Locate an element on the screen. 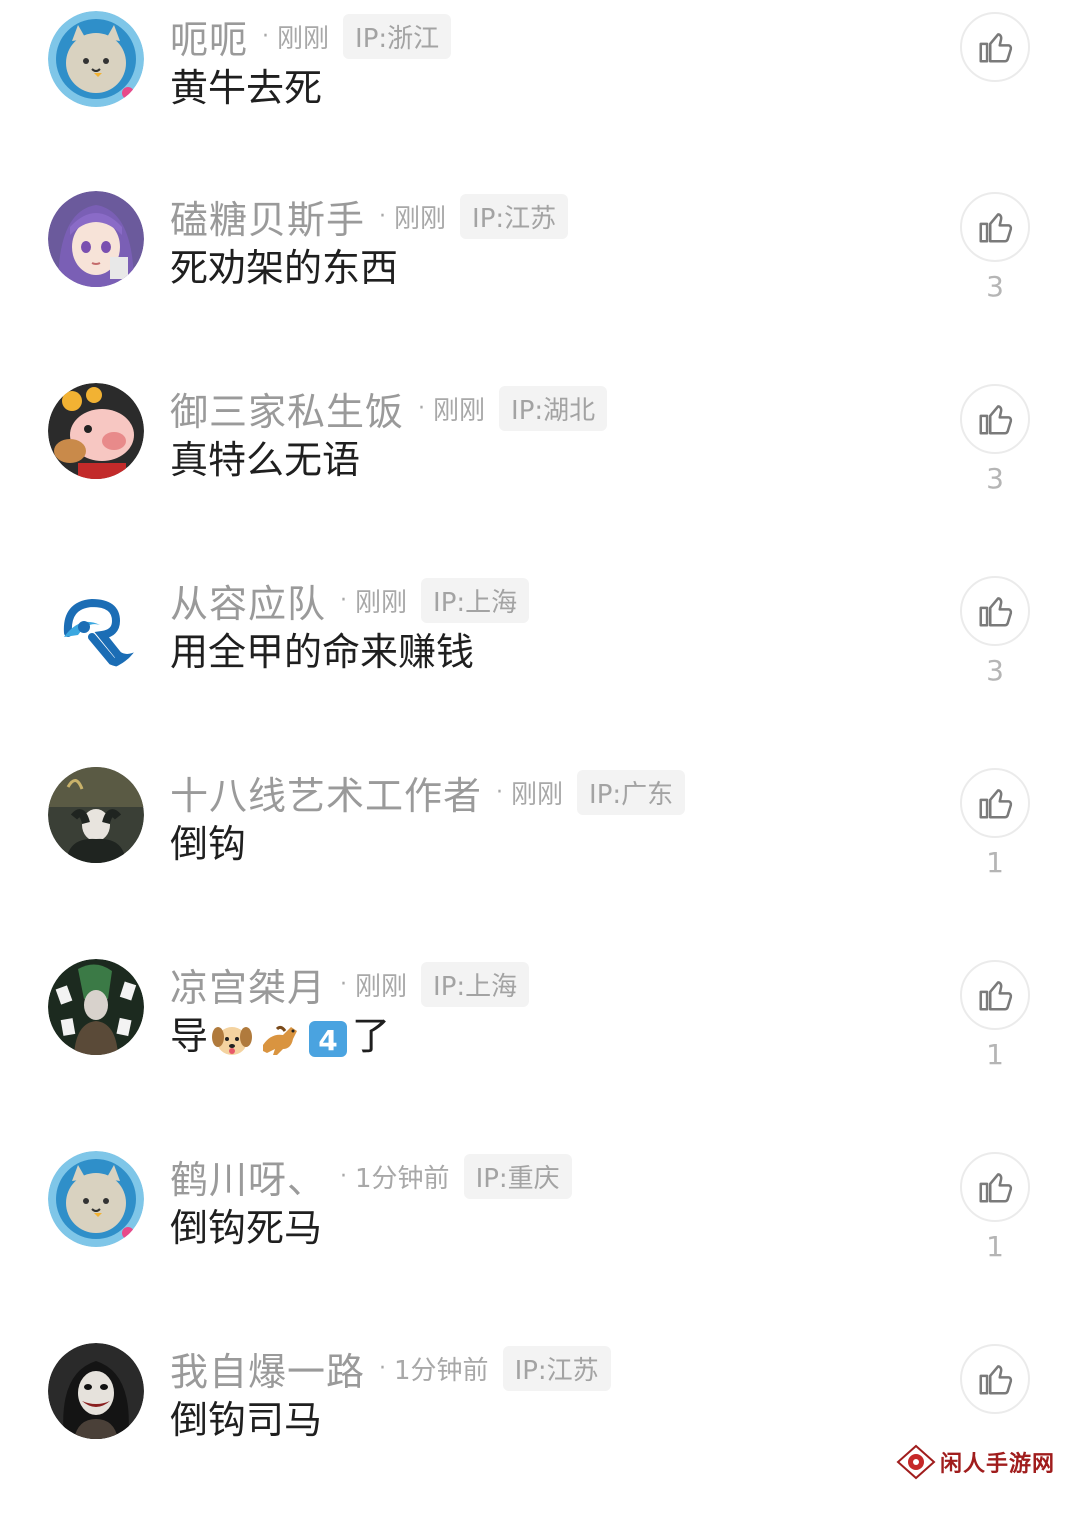  joker-cards-avatar-icon is located at coordinates (96, 1007).